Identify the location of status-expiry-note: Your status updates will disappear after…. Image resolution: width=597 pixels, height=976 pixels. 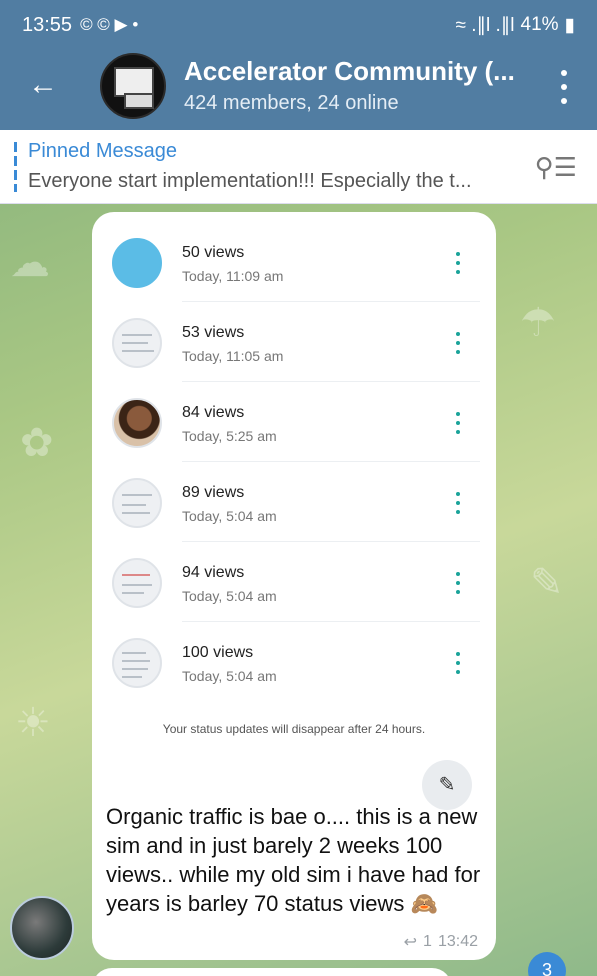
(294, 729).